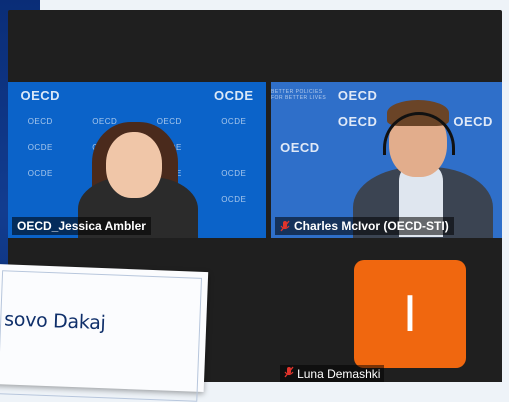 The width and height of the screenshot is (509, 402). What do you see at coordinates (299, 95) in the screenshot?
I see `tagline-text: BETTER POLICIES FOR BETTER LIVES` at bounding box center [299, 95].